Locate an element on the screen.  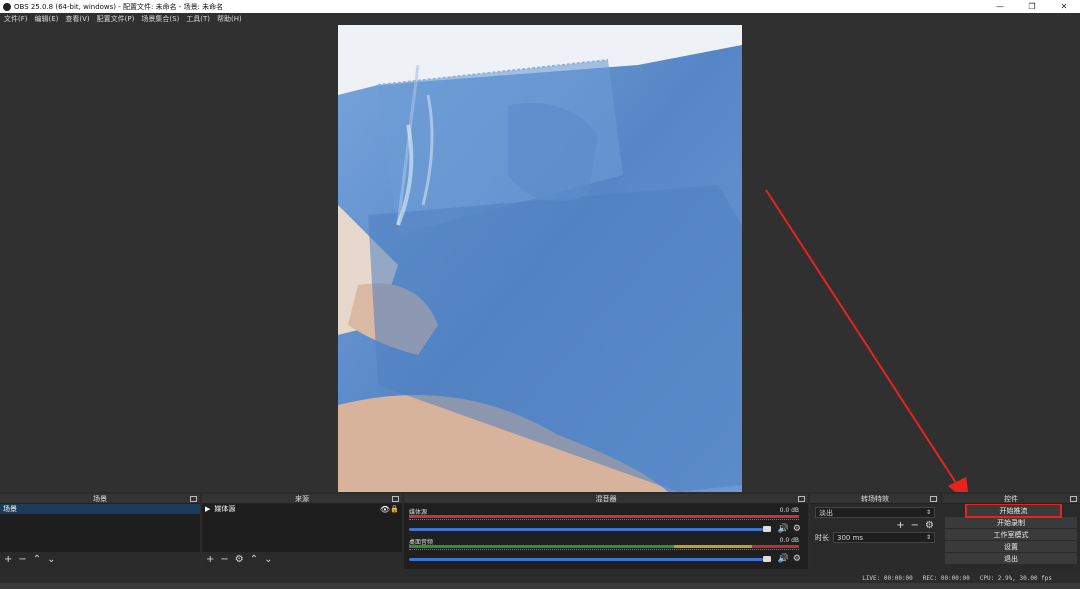
live-status: LIVE: 00:00:00 is located at coordinates (887, 578).